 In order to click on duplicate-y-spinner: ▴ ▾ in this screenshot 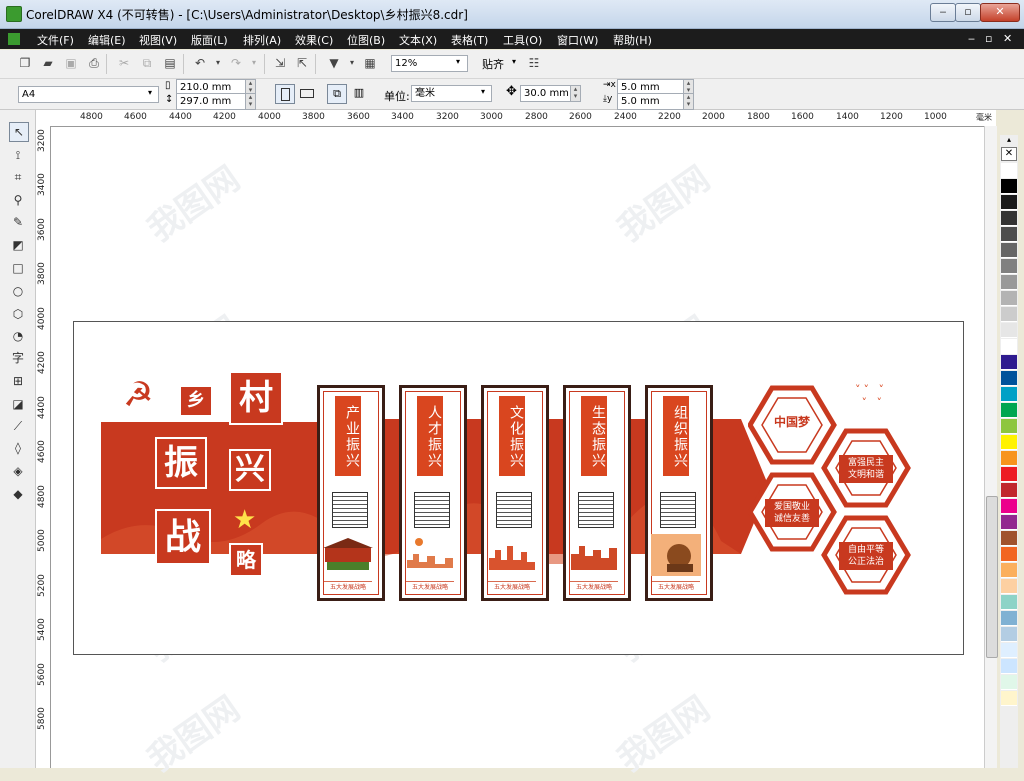, I will do `click(688, 101)`.